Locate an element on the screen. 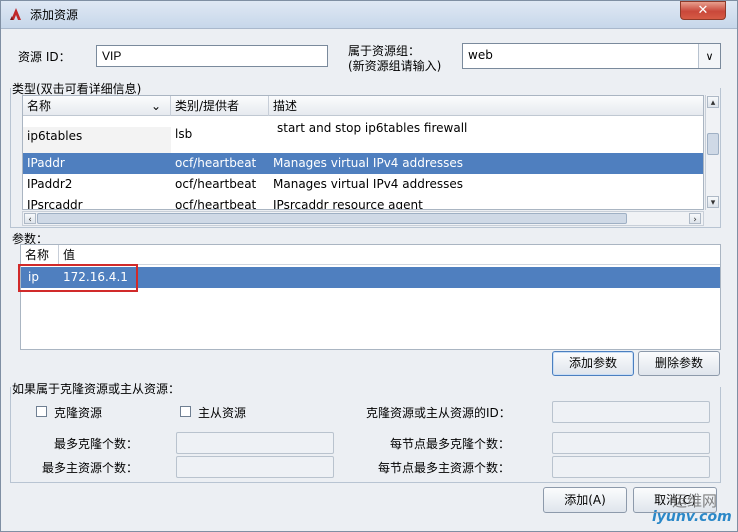  scroll-thumb is located at coordinates (713, 144).